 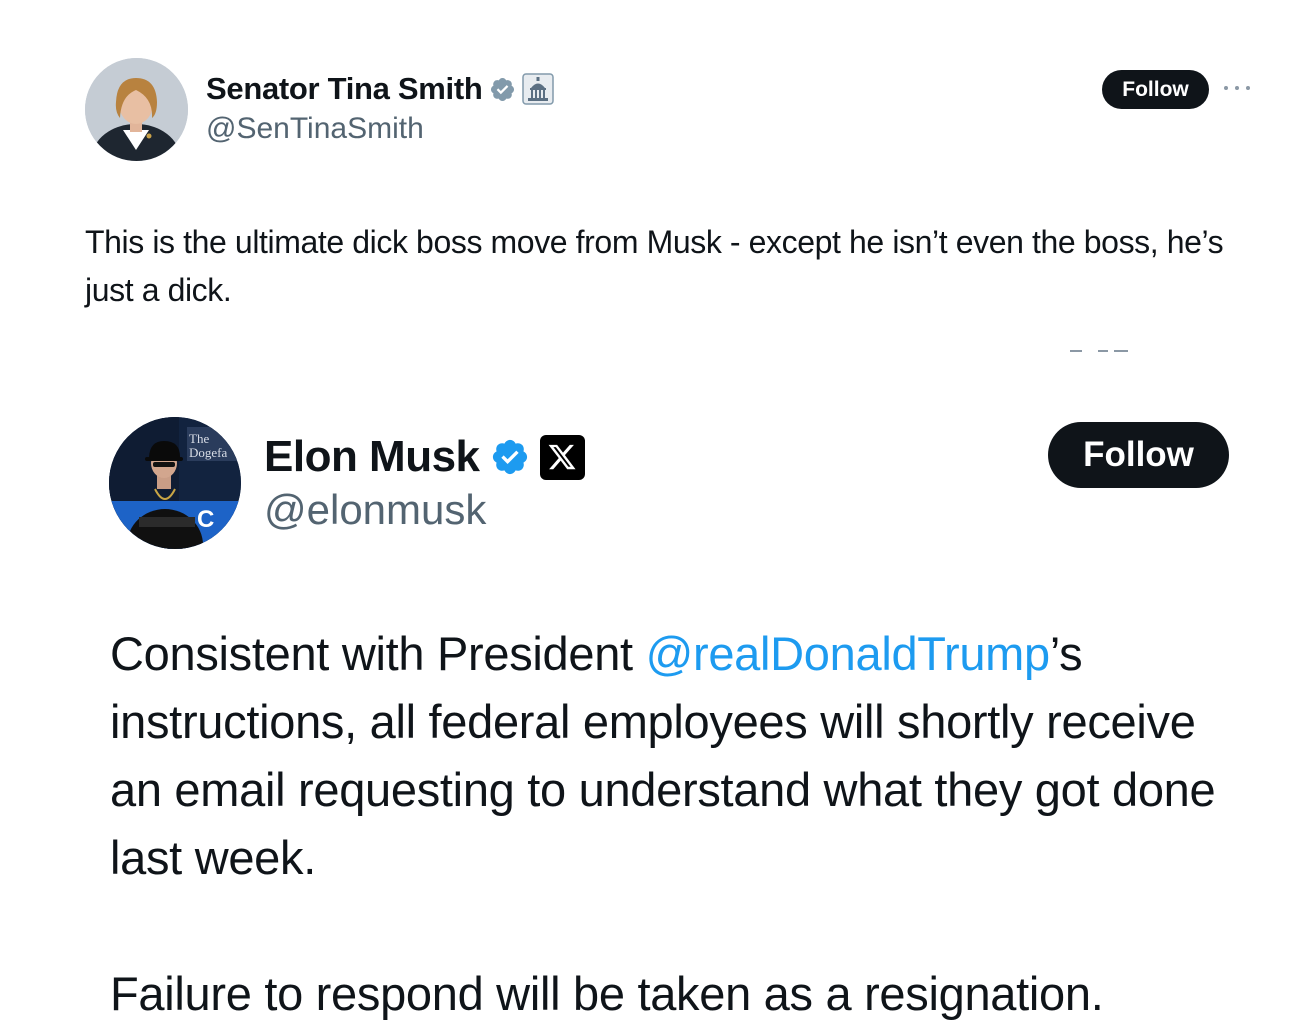 I want to click on author-handle: @SenTinaSmith, so click(x=315, y=129).